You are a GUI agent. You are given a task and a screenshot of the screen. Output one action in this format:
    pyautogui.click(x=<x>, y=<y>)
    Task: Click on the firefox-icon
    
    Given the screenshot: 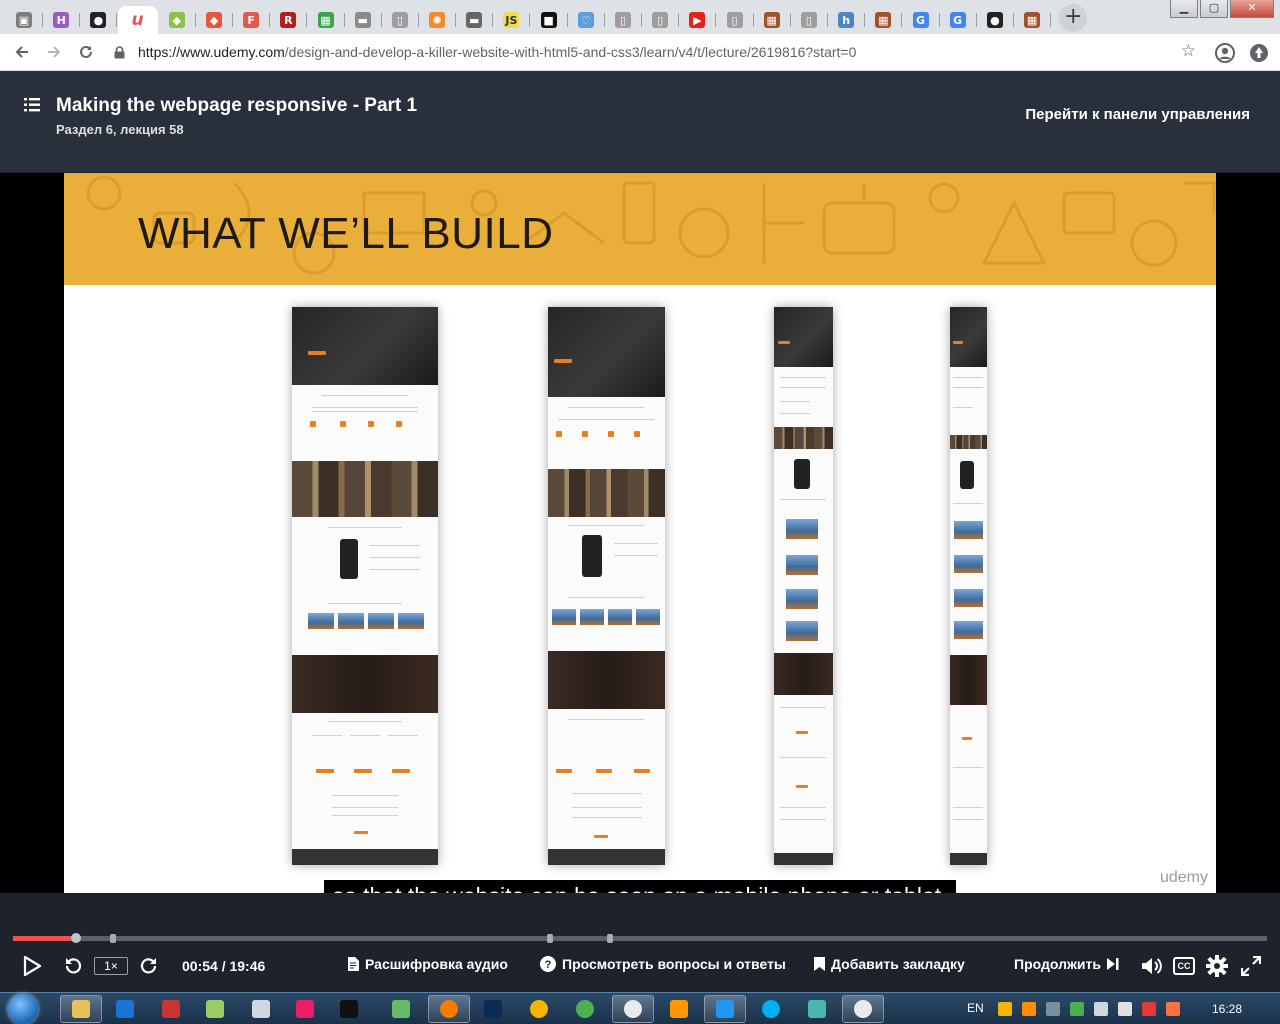 What is the action you would take?
    pyautogui.click(x=449, y=1009)
    